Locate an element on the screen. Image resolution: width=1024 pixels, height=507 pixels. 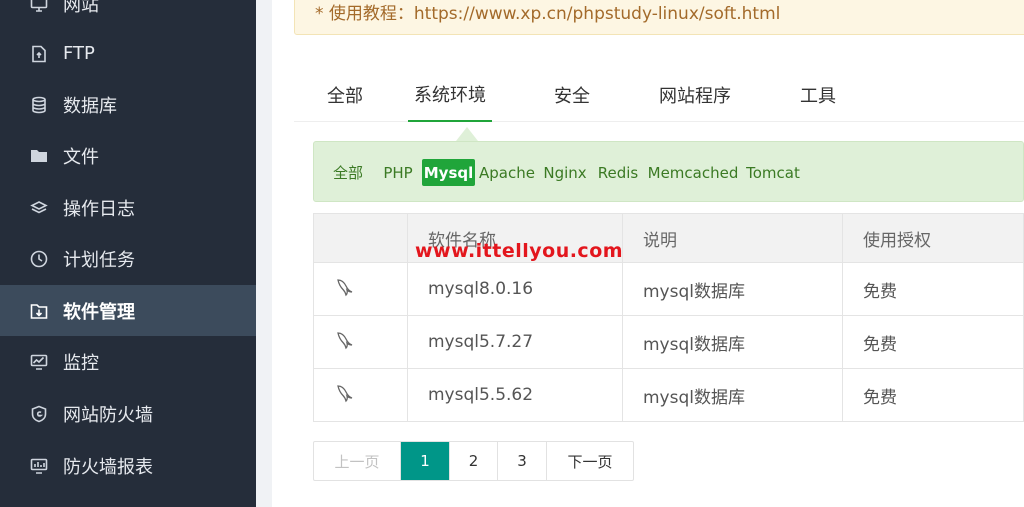
filter-php: PHP is located at coordinates (398, 172).